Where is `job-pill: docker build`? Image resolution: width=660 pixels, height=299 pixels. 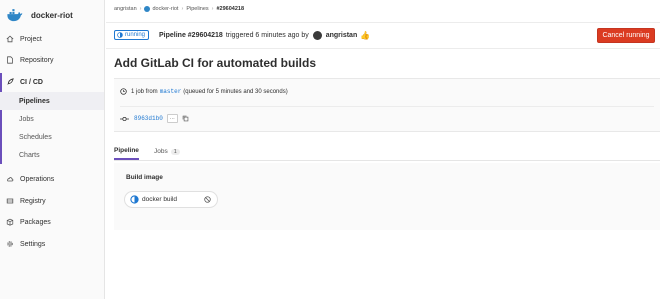
job-pill: docker build is located at coordinates (171, 199).